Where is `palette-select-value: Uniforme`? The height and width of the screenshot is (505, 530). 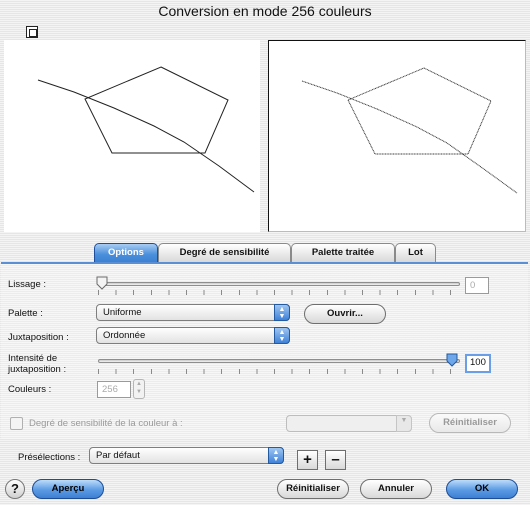 palette-select-value: Uniforme is located at coordinates (122, 312).